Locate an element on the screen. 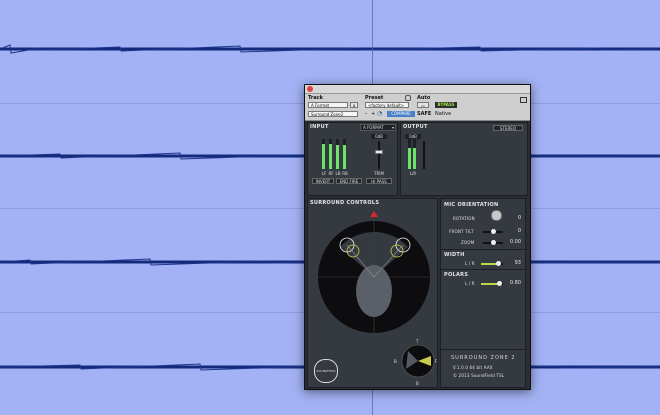  window-titlebar is located at coordinates (417, 89).